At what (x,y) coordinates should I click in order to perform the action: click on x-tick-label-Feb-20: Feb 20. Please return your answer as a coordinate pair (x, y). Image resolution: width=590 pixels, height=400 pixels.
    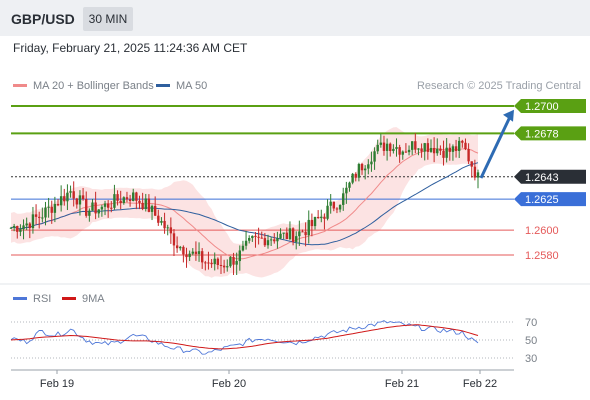
    Looking at the image, I should click on (229, 384).